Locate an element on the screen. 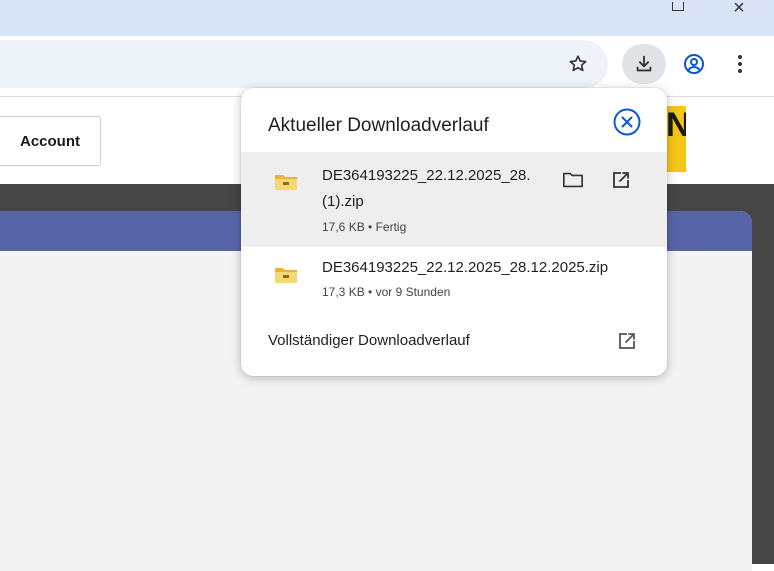 The image size is (774, 571). folder-icon is located at coordinates (573, 180).